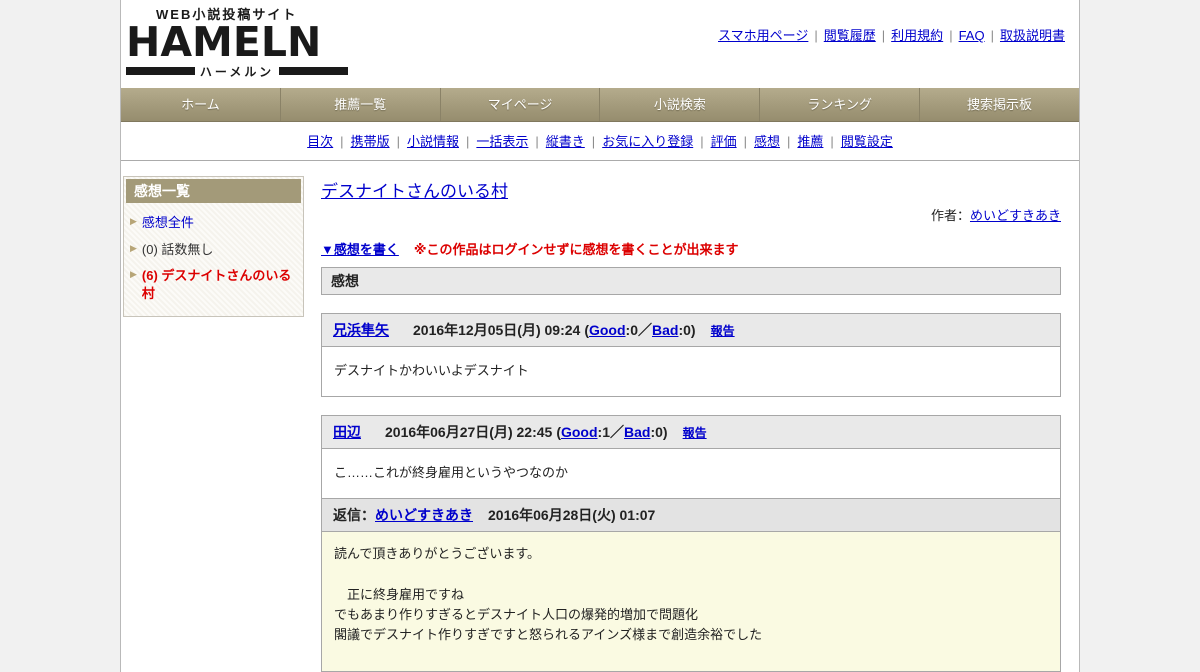 Image resolution: width=1200 pixels, height=672 pixels. Describe the element at coordinates (502, 141) in the screenshot. I see `subnav-batch-view: 一括表示` at that location.